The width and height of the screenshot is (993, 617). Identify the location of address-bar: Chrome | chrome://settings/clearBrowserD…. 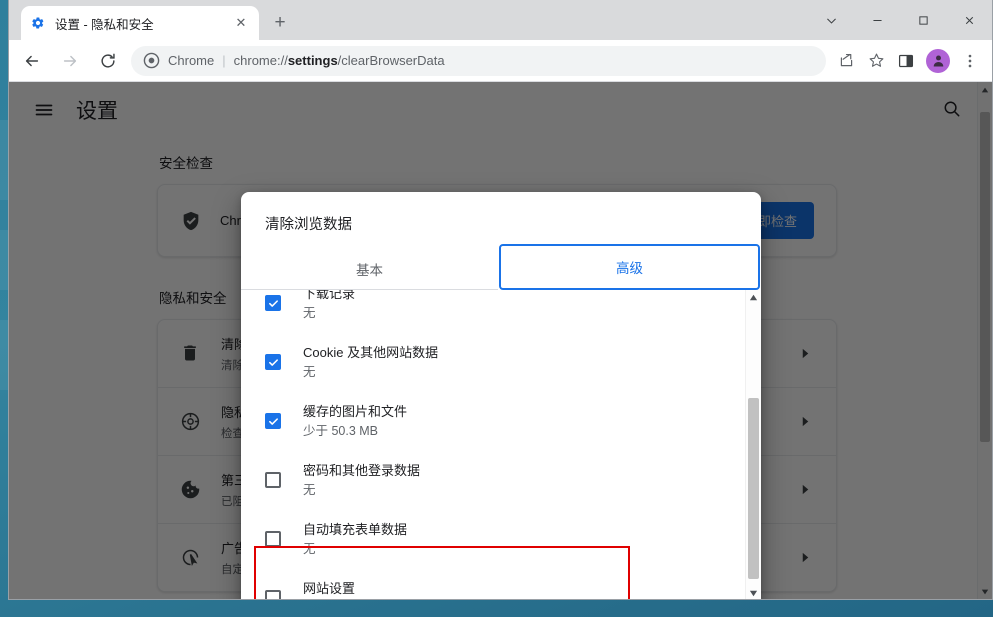
(478, 60).